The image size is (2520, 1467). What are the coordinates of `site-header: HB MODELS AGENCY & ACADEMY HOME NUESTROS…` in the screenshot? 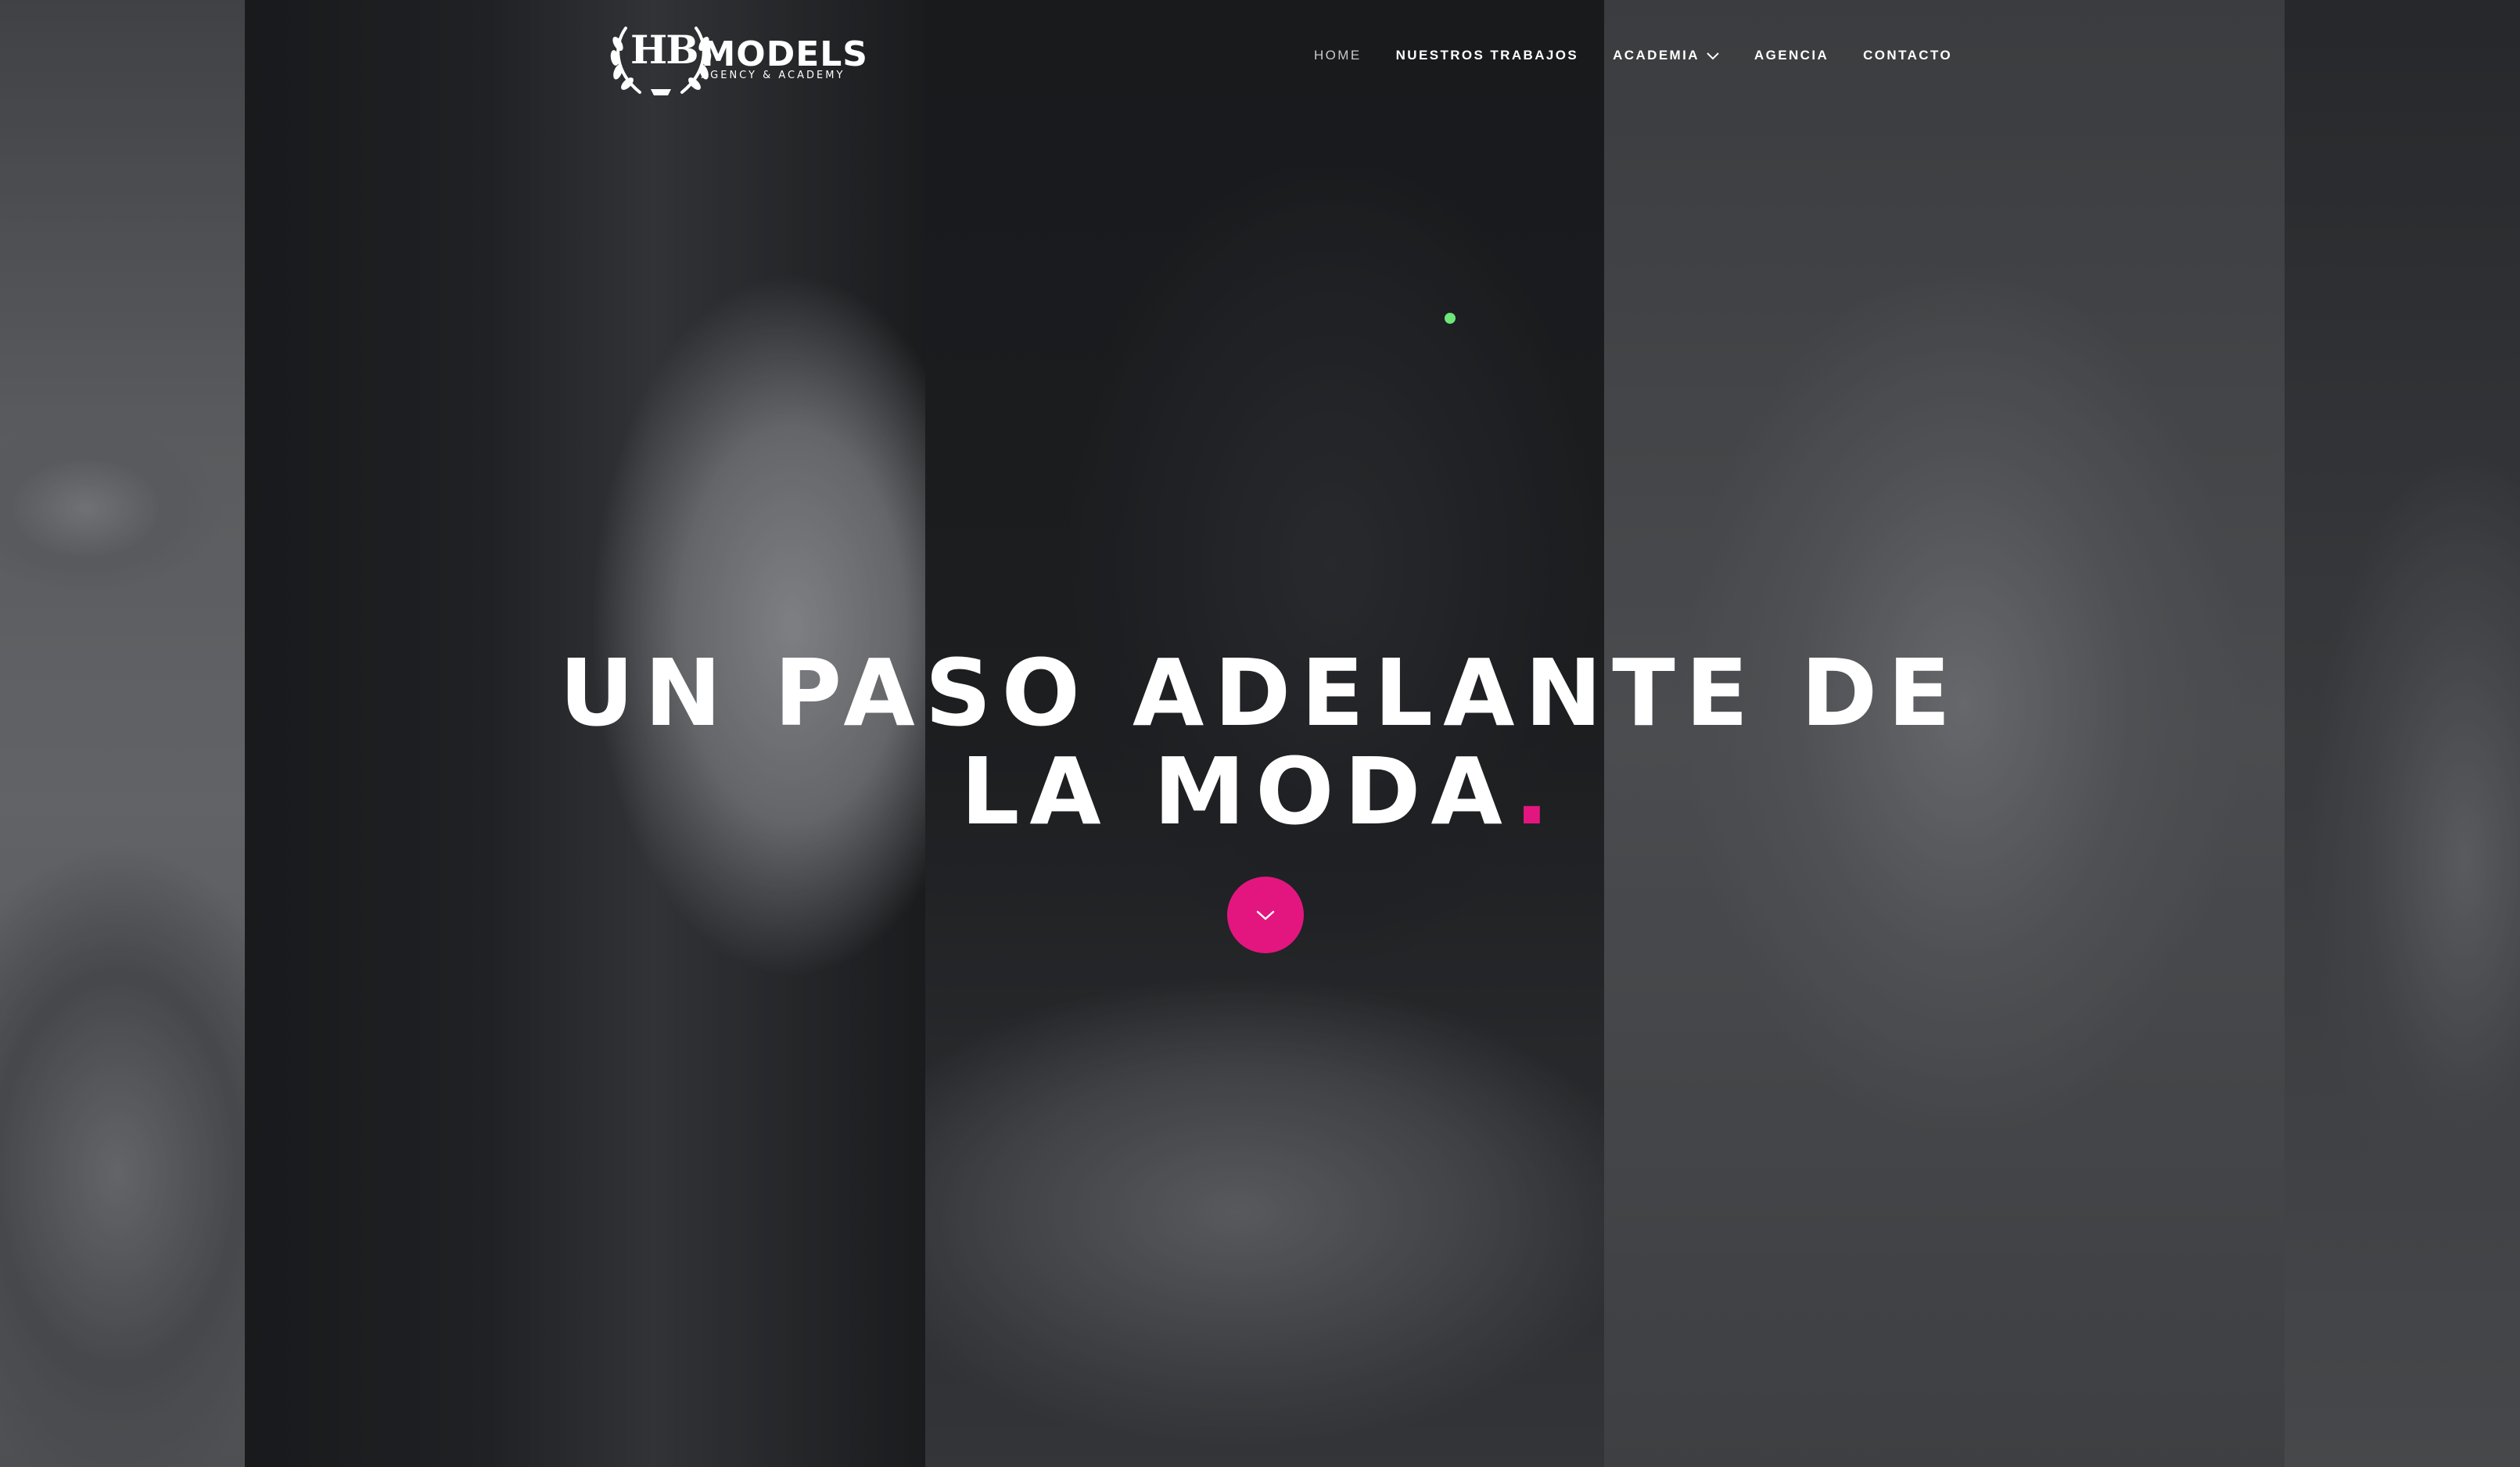 It's located at (1260, 55).